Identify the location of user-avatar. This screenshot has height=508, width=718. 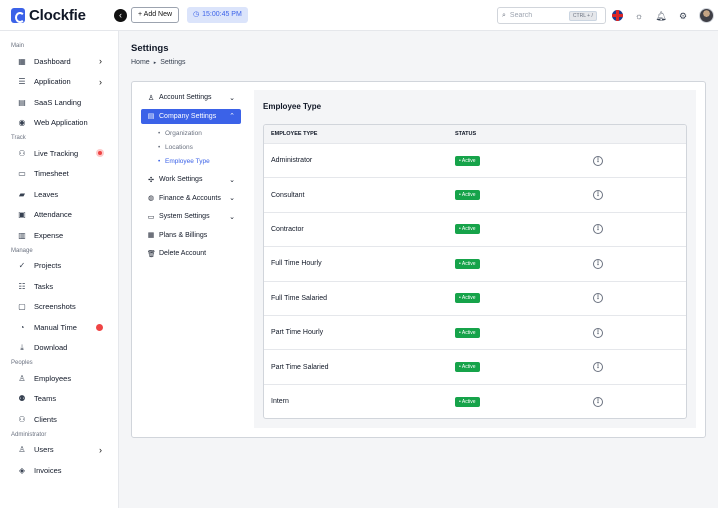
(706, 15).